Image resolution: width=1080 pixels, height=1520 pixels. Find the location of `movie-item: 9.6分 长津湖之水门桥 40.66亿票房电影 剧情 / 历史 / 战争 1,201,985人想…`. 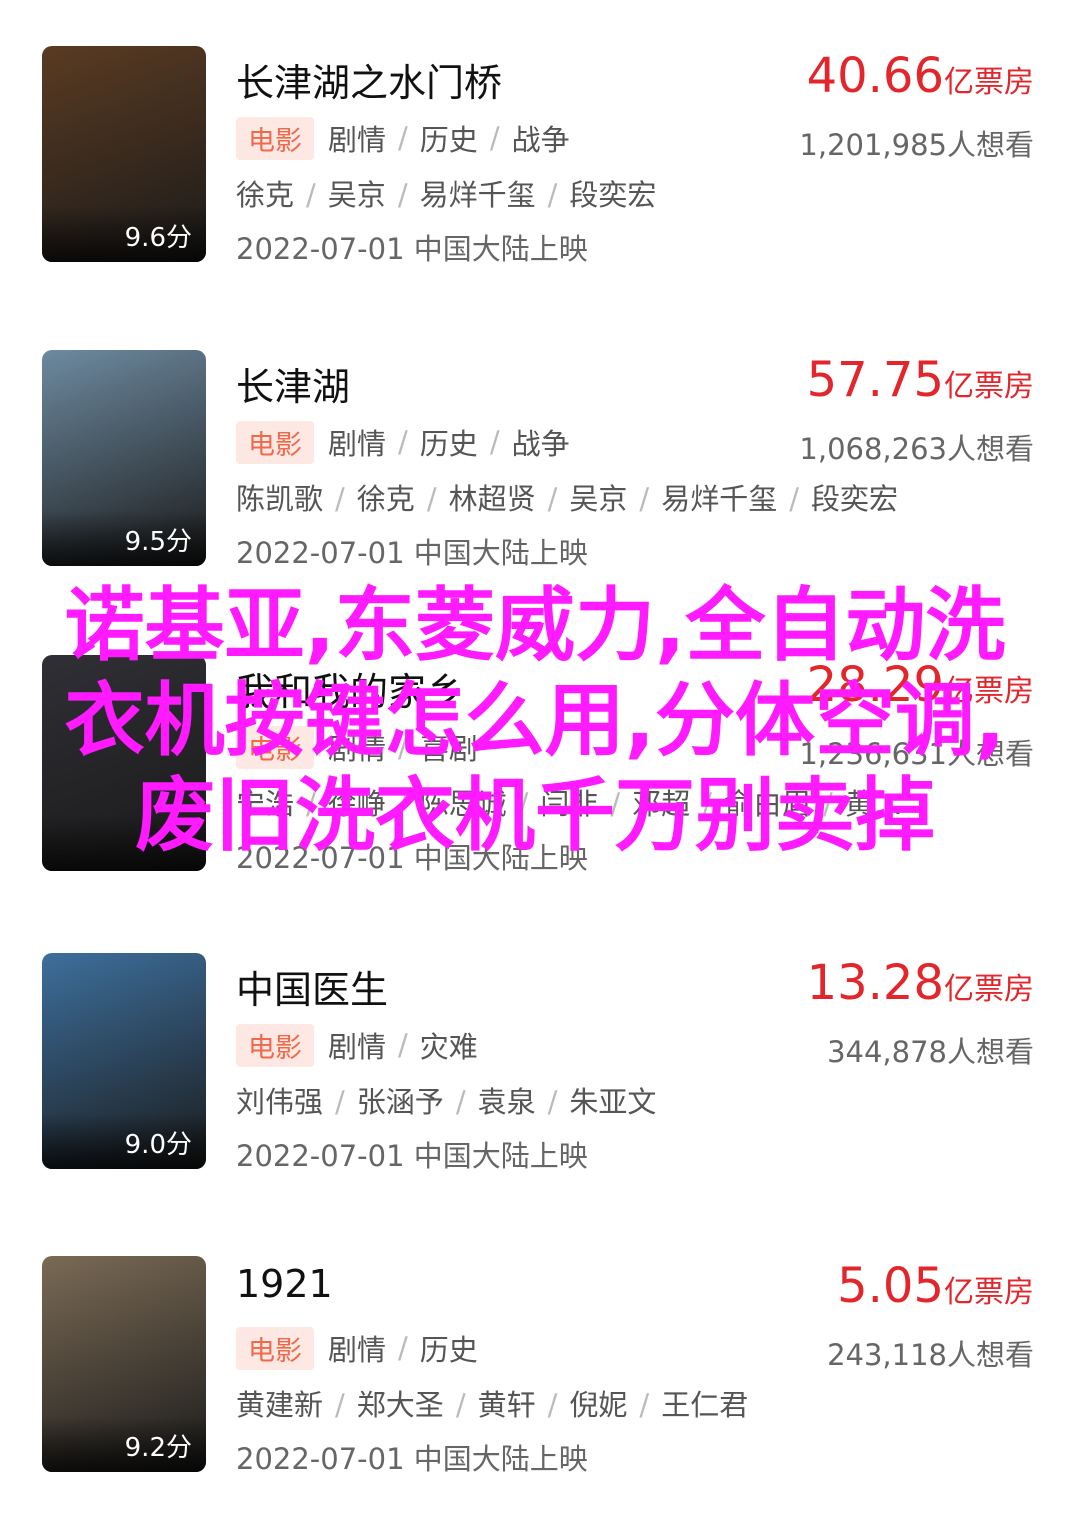

movie-item: 9.6分 长津湖之水门桥 40.66亿票房电影 剧情 / 历史 / 战争 1,201,985人想… is located at coordinates (540, 158).